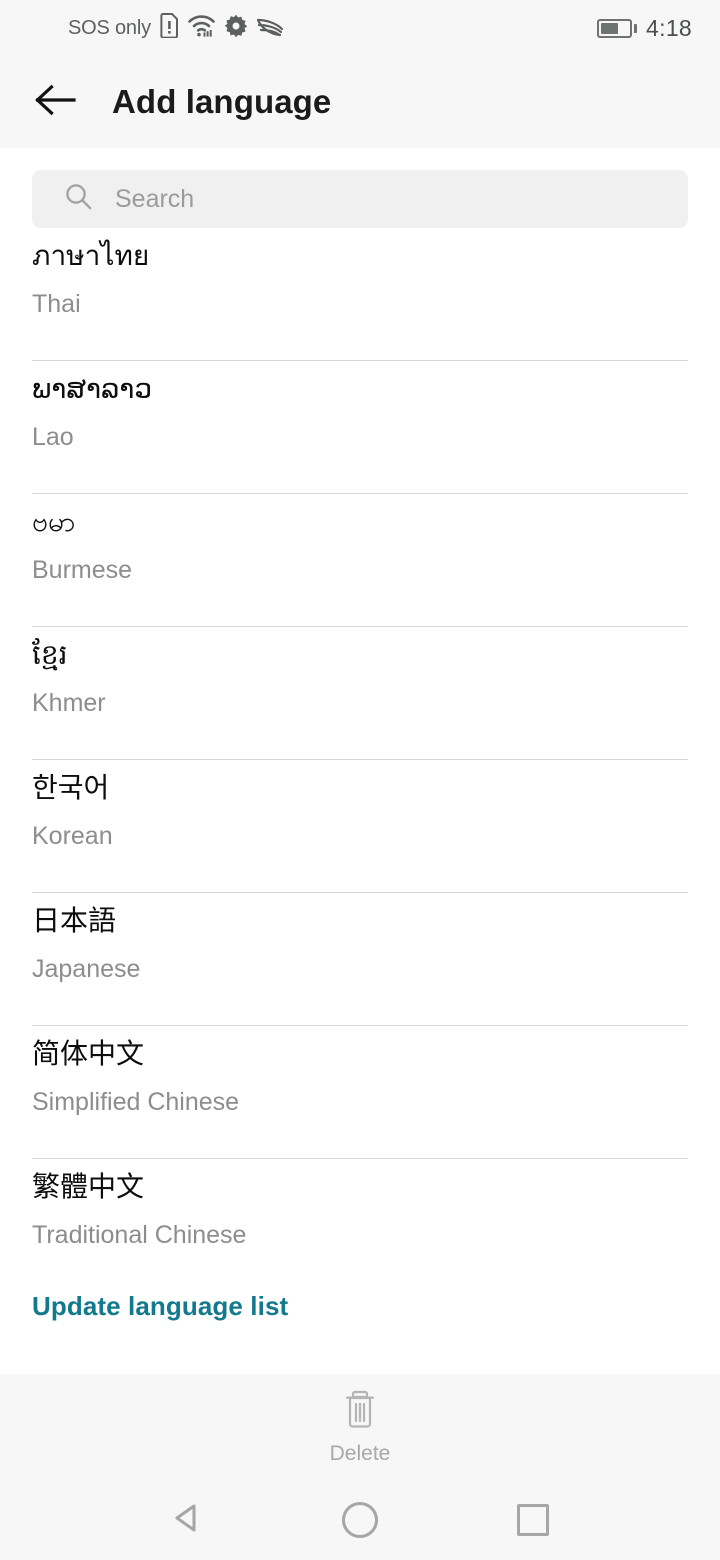 The height and width of the screenshot is (1560, 720). I want to click on nav-home-button, so click(360, 1520).